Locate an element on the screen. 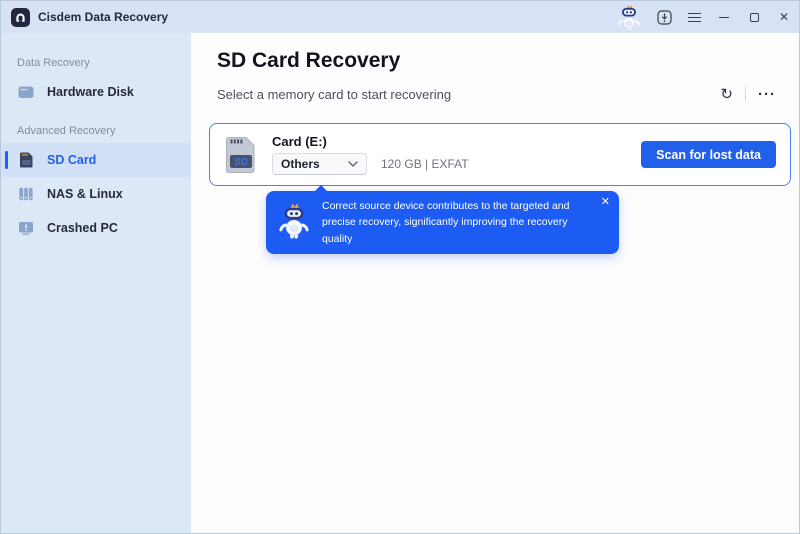 The height and width of the screenshot is (534, 800). refresh-icon: ↻ is located at coordinates (726, 94).